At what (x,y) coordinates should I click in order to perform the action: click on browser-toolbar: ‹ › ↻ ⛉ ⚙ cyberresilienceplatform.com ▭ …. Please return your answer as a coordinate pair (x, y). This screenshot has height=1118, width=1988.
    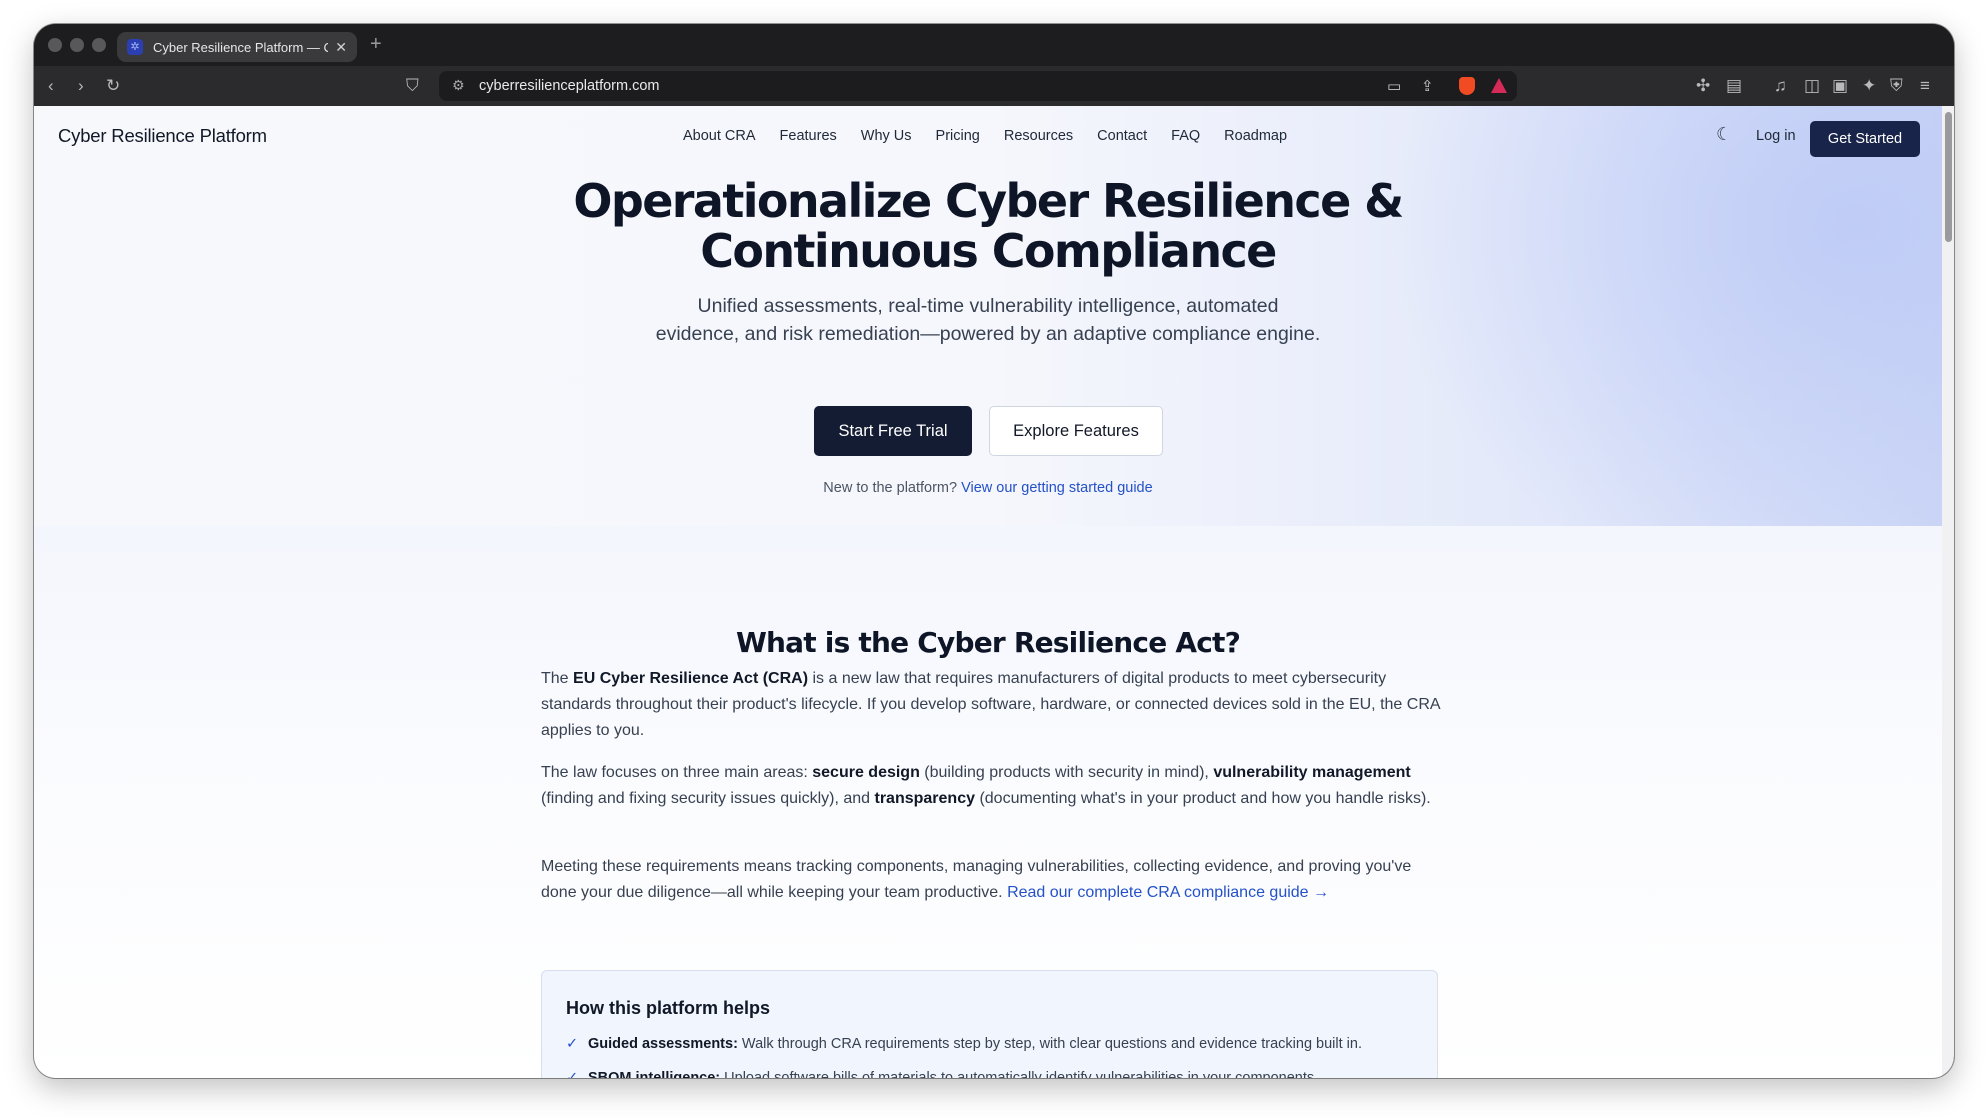
    Looking at the image, I should click on (994, 86).